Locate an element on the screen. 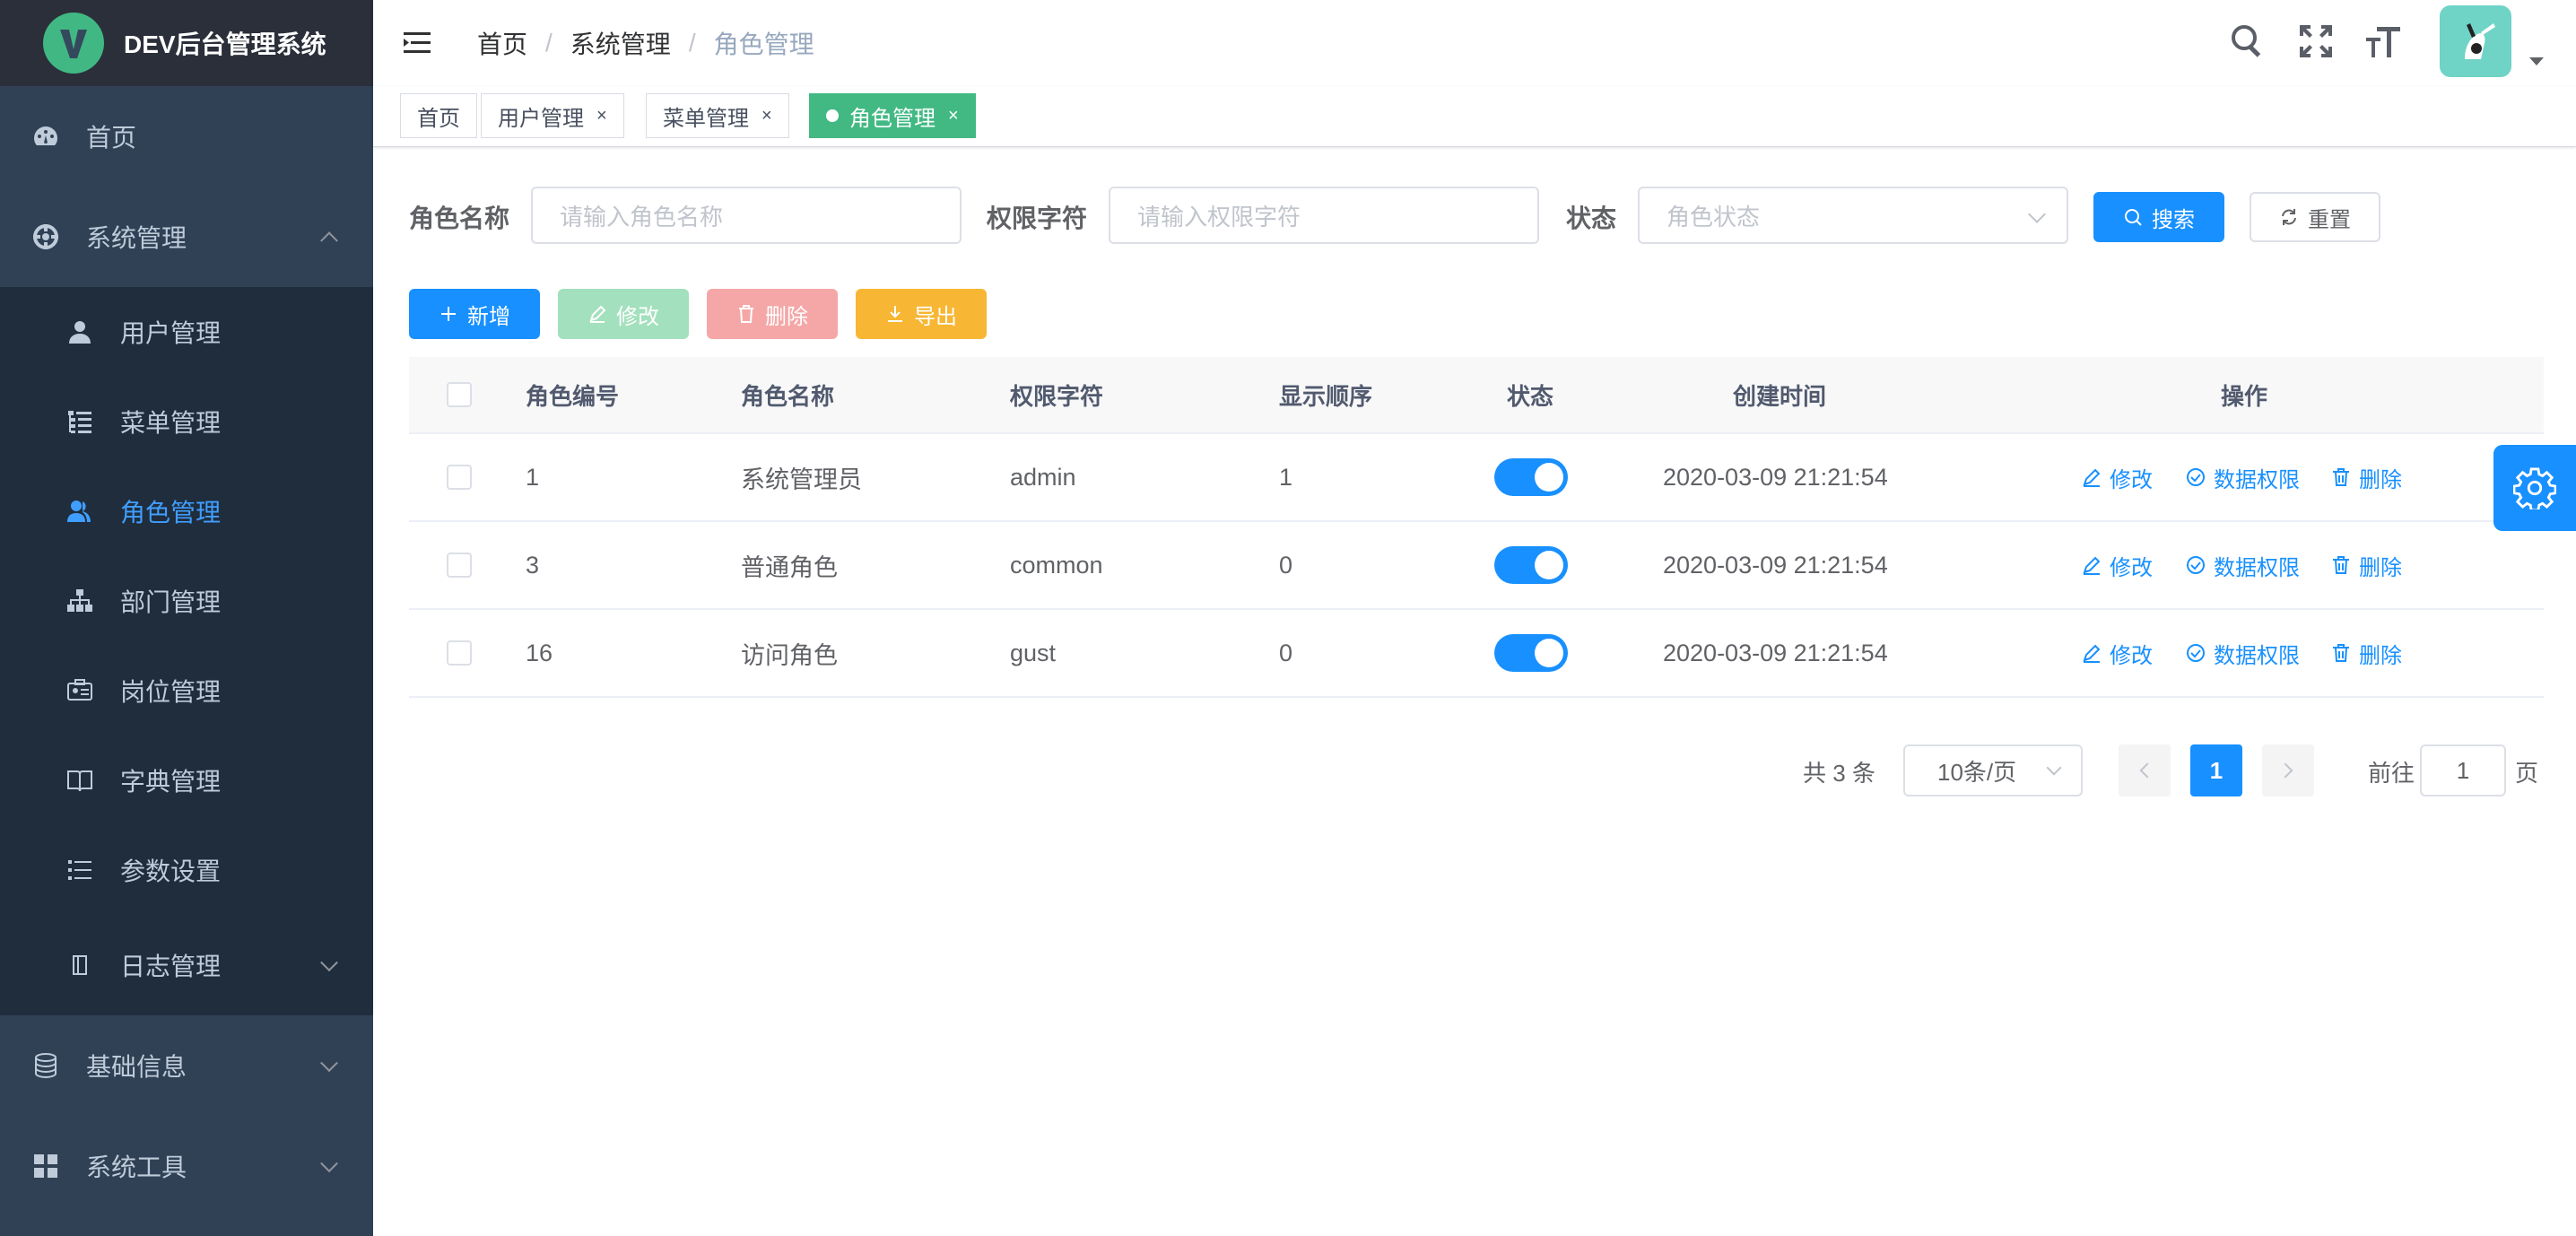 Image resolution: width=2576 pixels, height=1236 pixels. org-tree-icon is located at coordinates (79, 601).